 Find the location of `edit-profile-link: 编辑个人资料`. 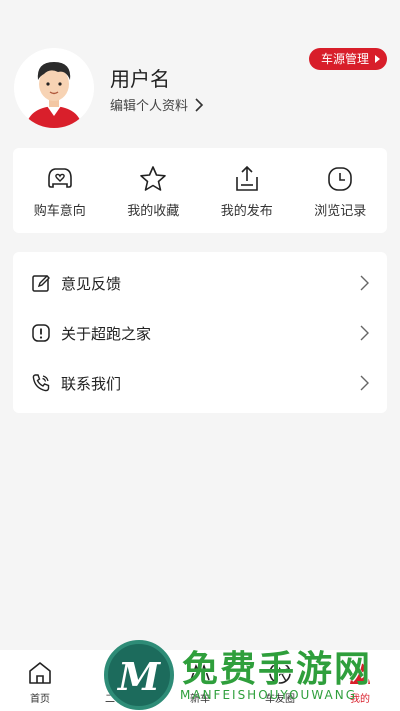

edit-profile-link: 编辑个人资料 is located at coordinates (157, 104).